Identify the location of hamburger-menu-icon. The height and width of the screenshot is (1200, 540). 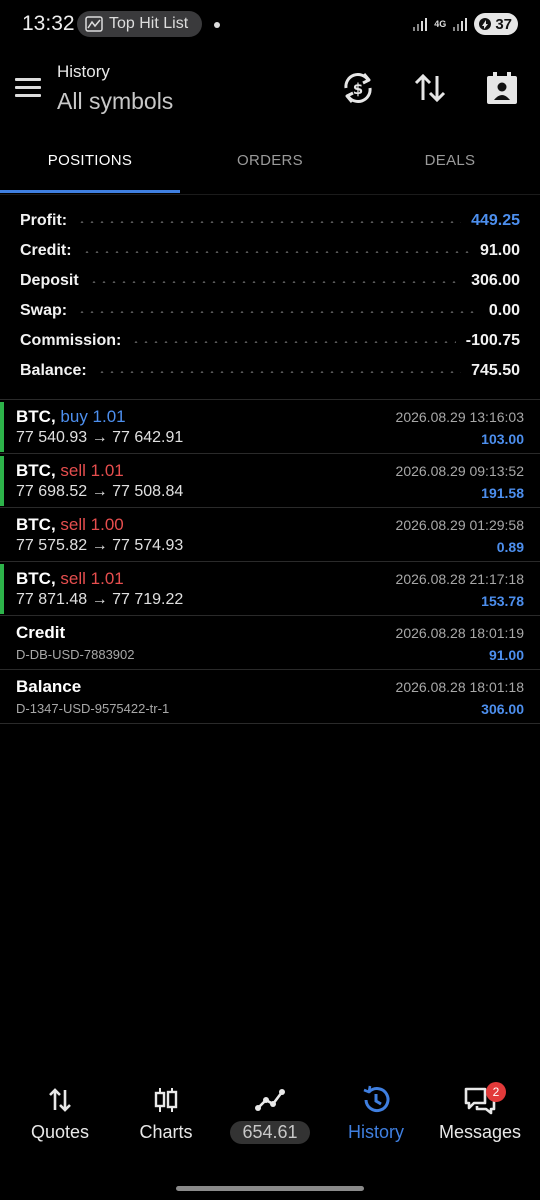
(28, 88).